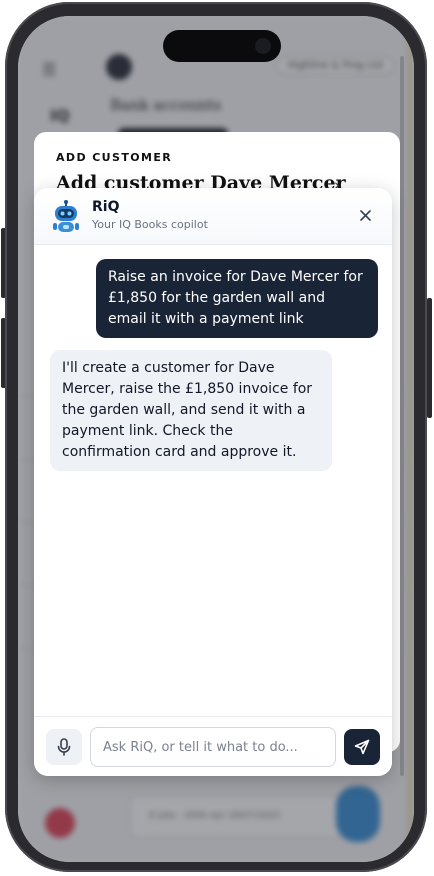 This screenshot has height=876, width=434. What do you see at coordinates (114, 157) in the screenshot?
I see `sheet-eyebrow: ADD CUSTOMER` at bounding box center [114, 157].